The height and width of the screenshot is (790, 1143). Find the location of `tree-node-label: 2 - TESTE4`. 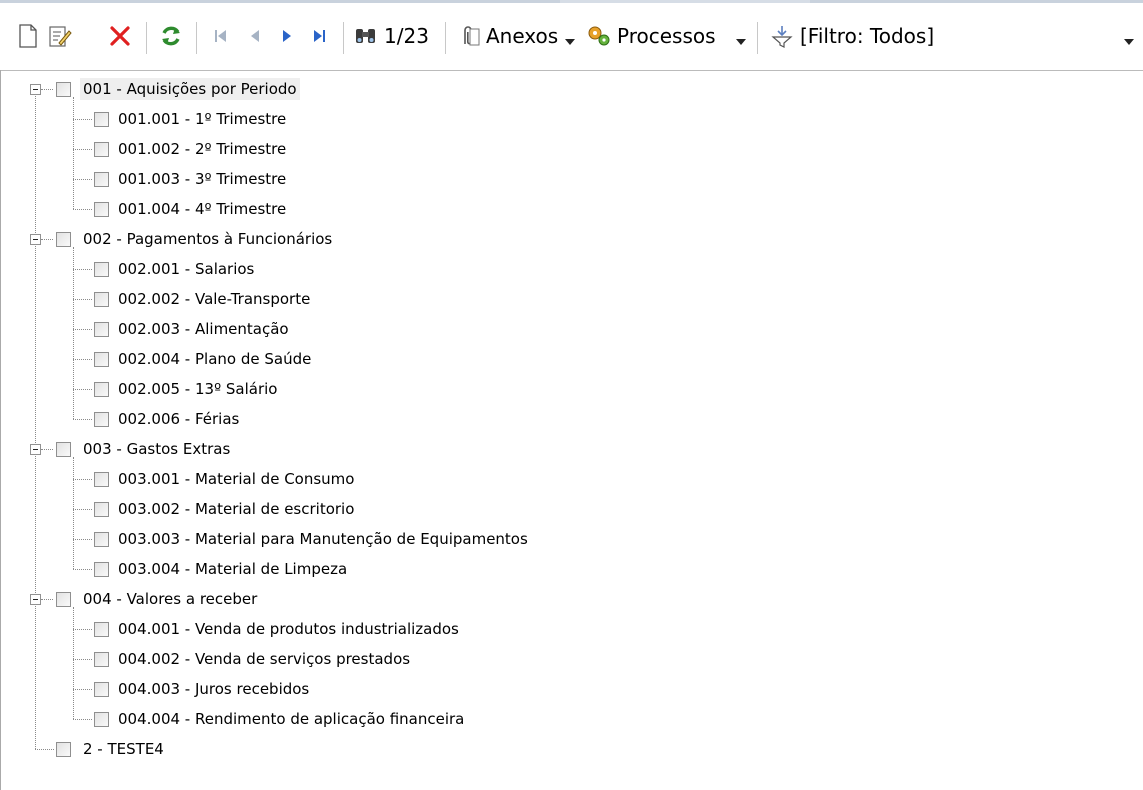

tree-node-label: 2 - TESTE4 is located at coordinates (123, 749).